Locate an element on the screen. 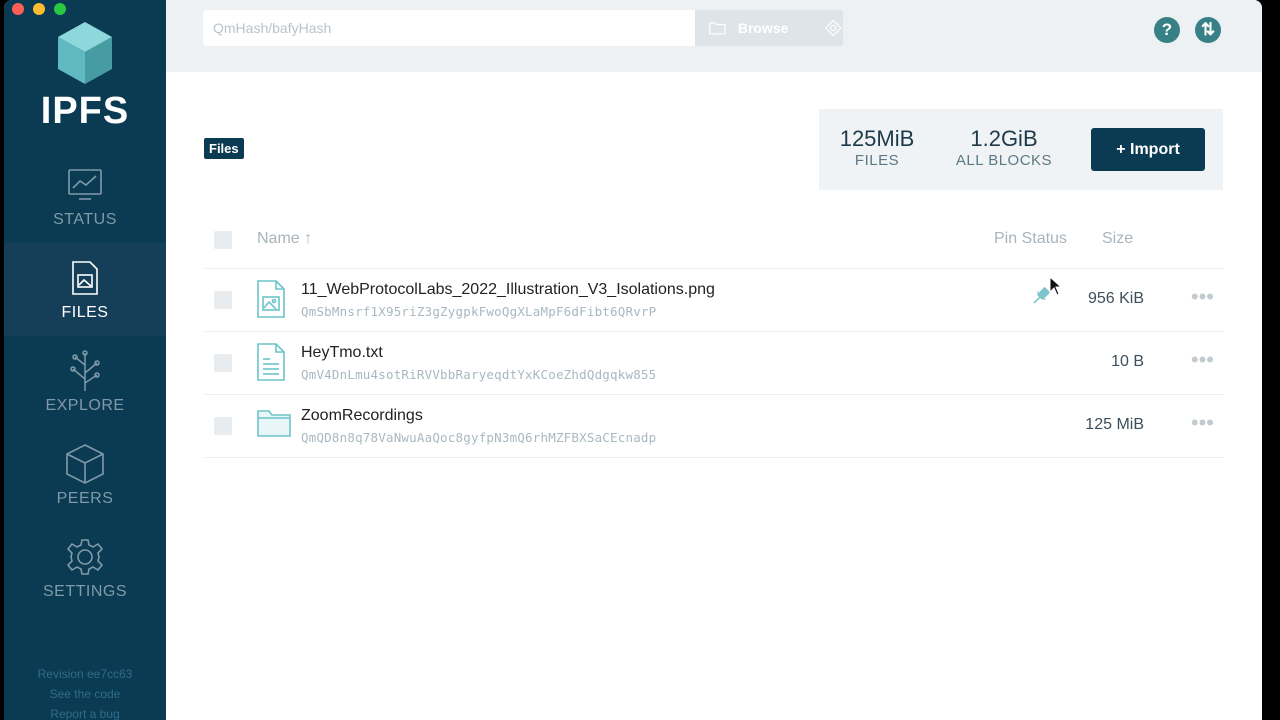  explore-icon is located at coordinates (85, 370).